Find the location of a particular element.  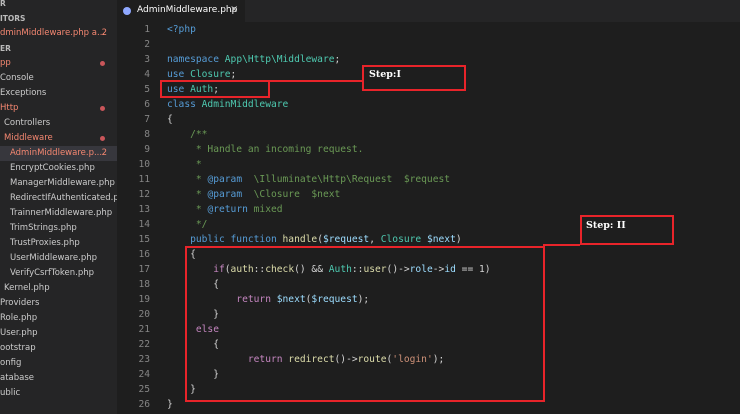

code-token: */ is located at coordinates (187, 224).